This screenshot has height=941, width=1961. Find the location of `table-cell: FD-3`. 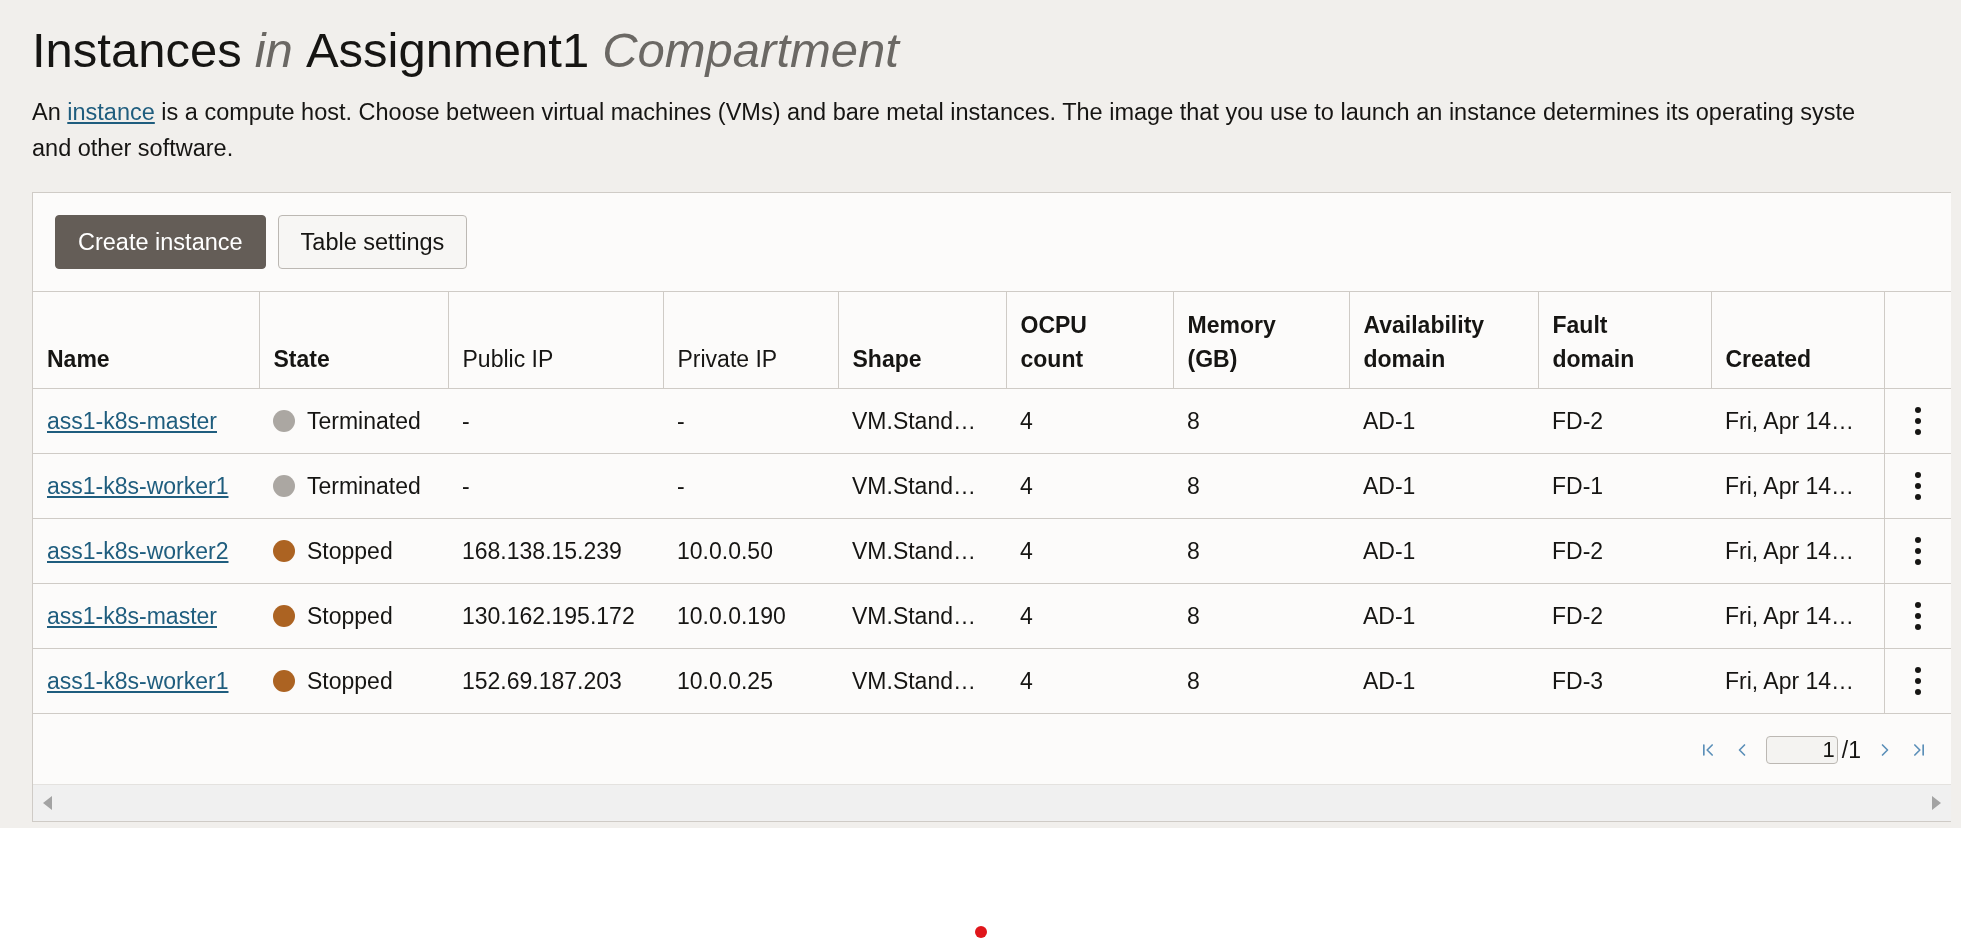

table-cell: FD-3 is located at coordinates (1578, 680).